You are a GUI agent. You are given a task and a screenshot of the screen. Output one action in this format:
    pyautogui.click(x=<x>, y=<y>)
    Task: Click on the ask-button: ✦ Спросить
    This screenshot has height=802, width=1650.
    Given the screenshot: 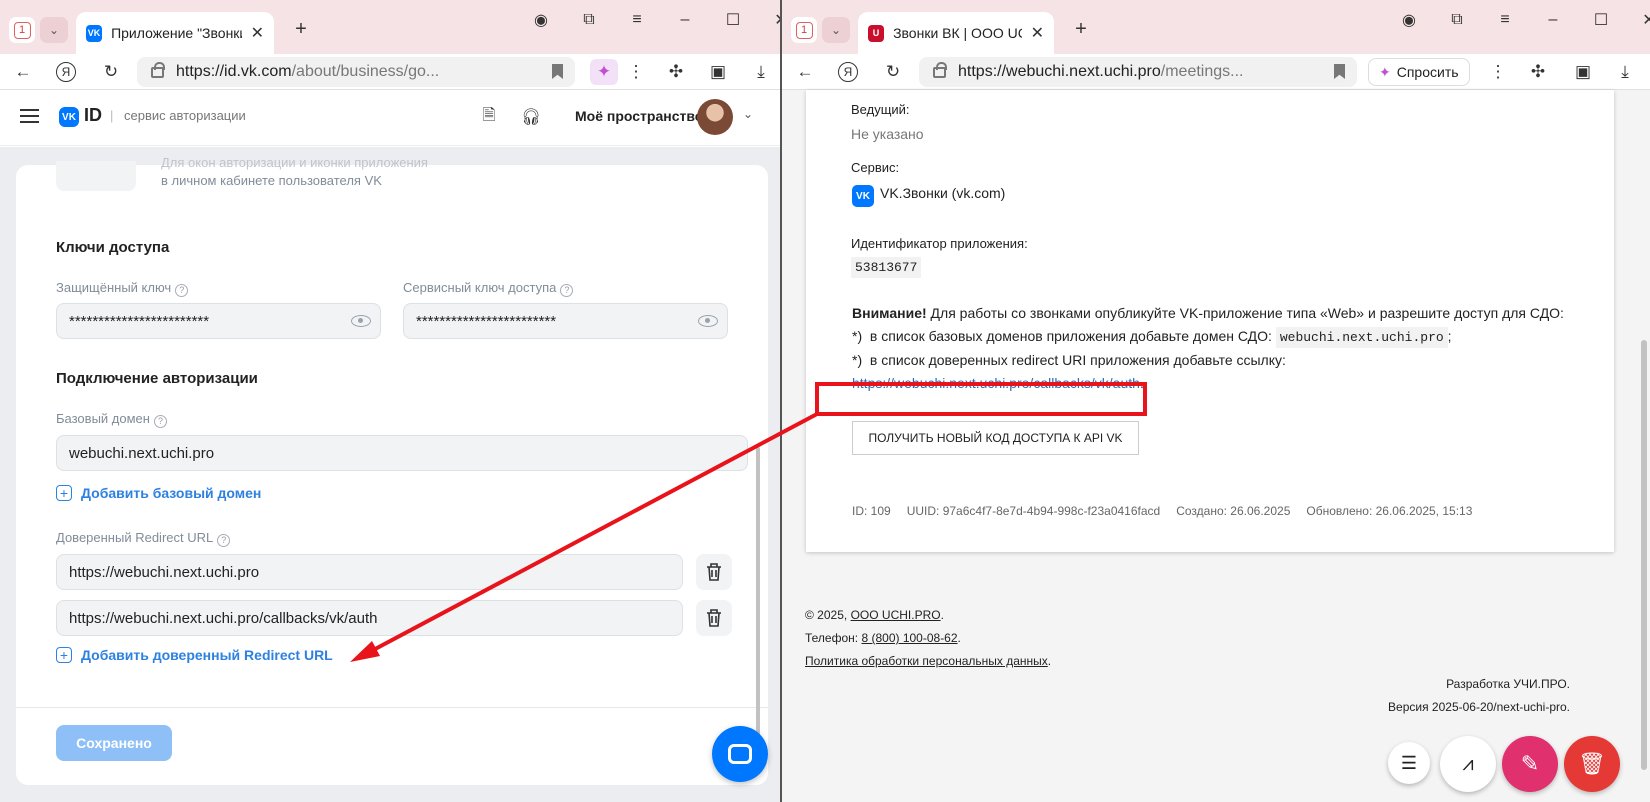 What is the action you would take?
    pyautogui.click(x=1419, y=72)
    